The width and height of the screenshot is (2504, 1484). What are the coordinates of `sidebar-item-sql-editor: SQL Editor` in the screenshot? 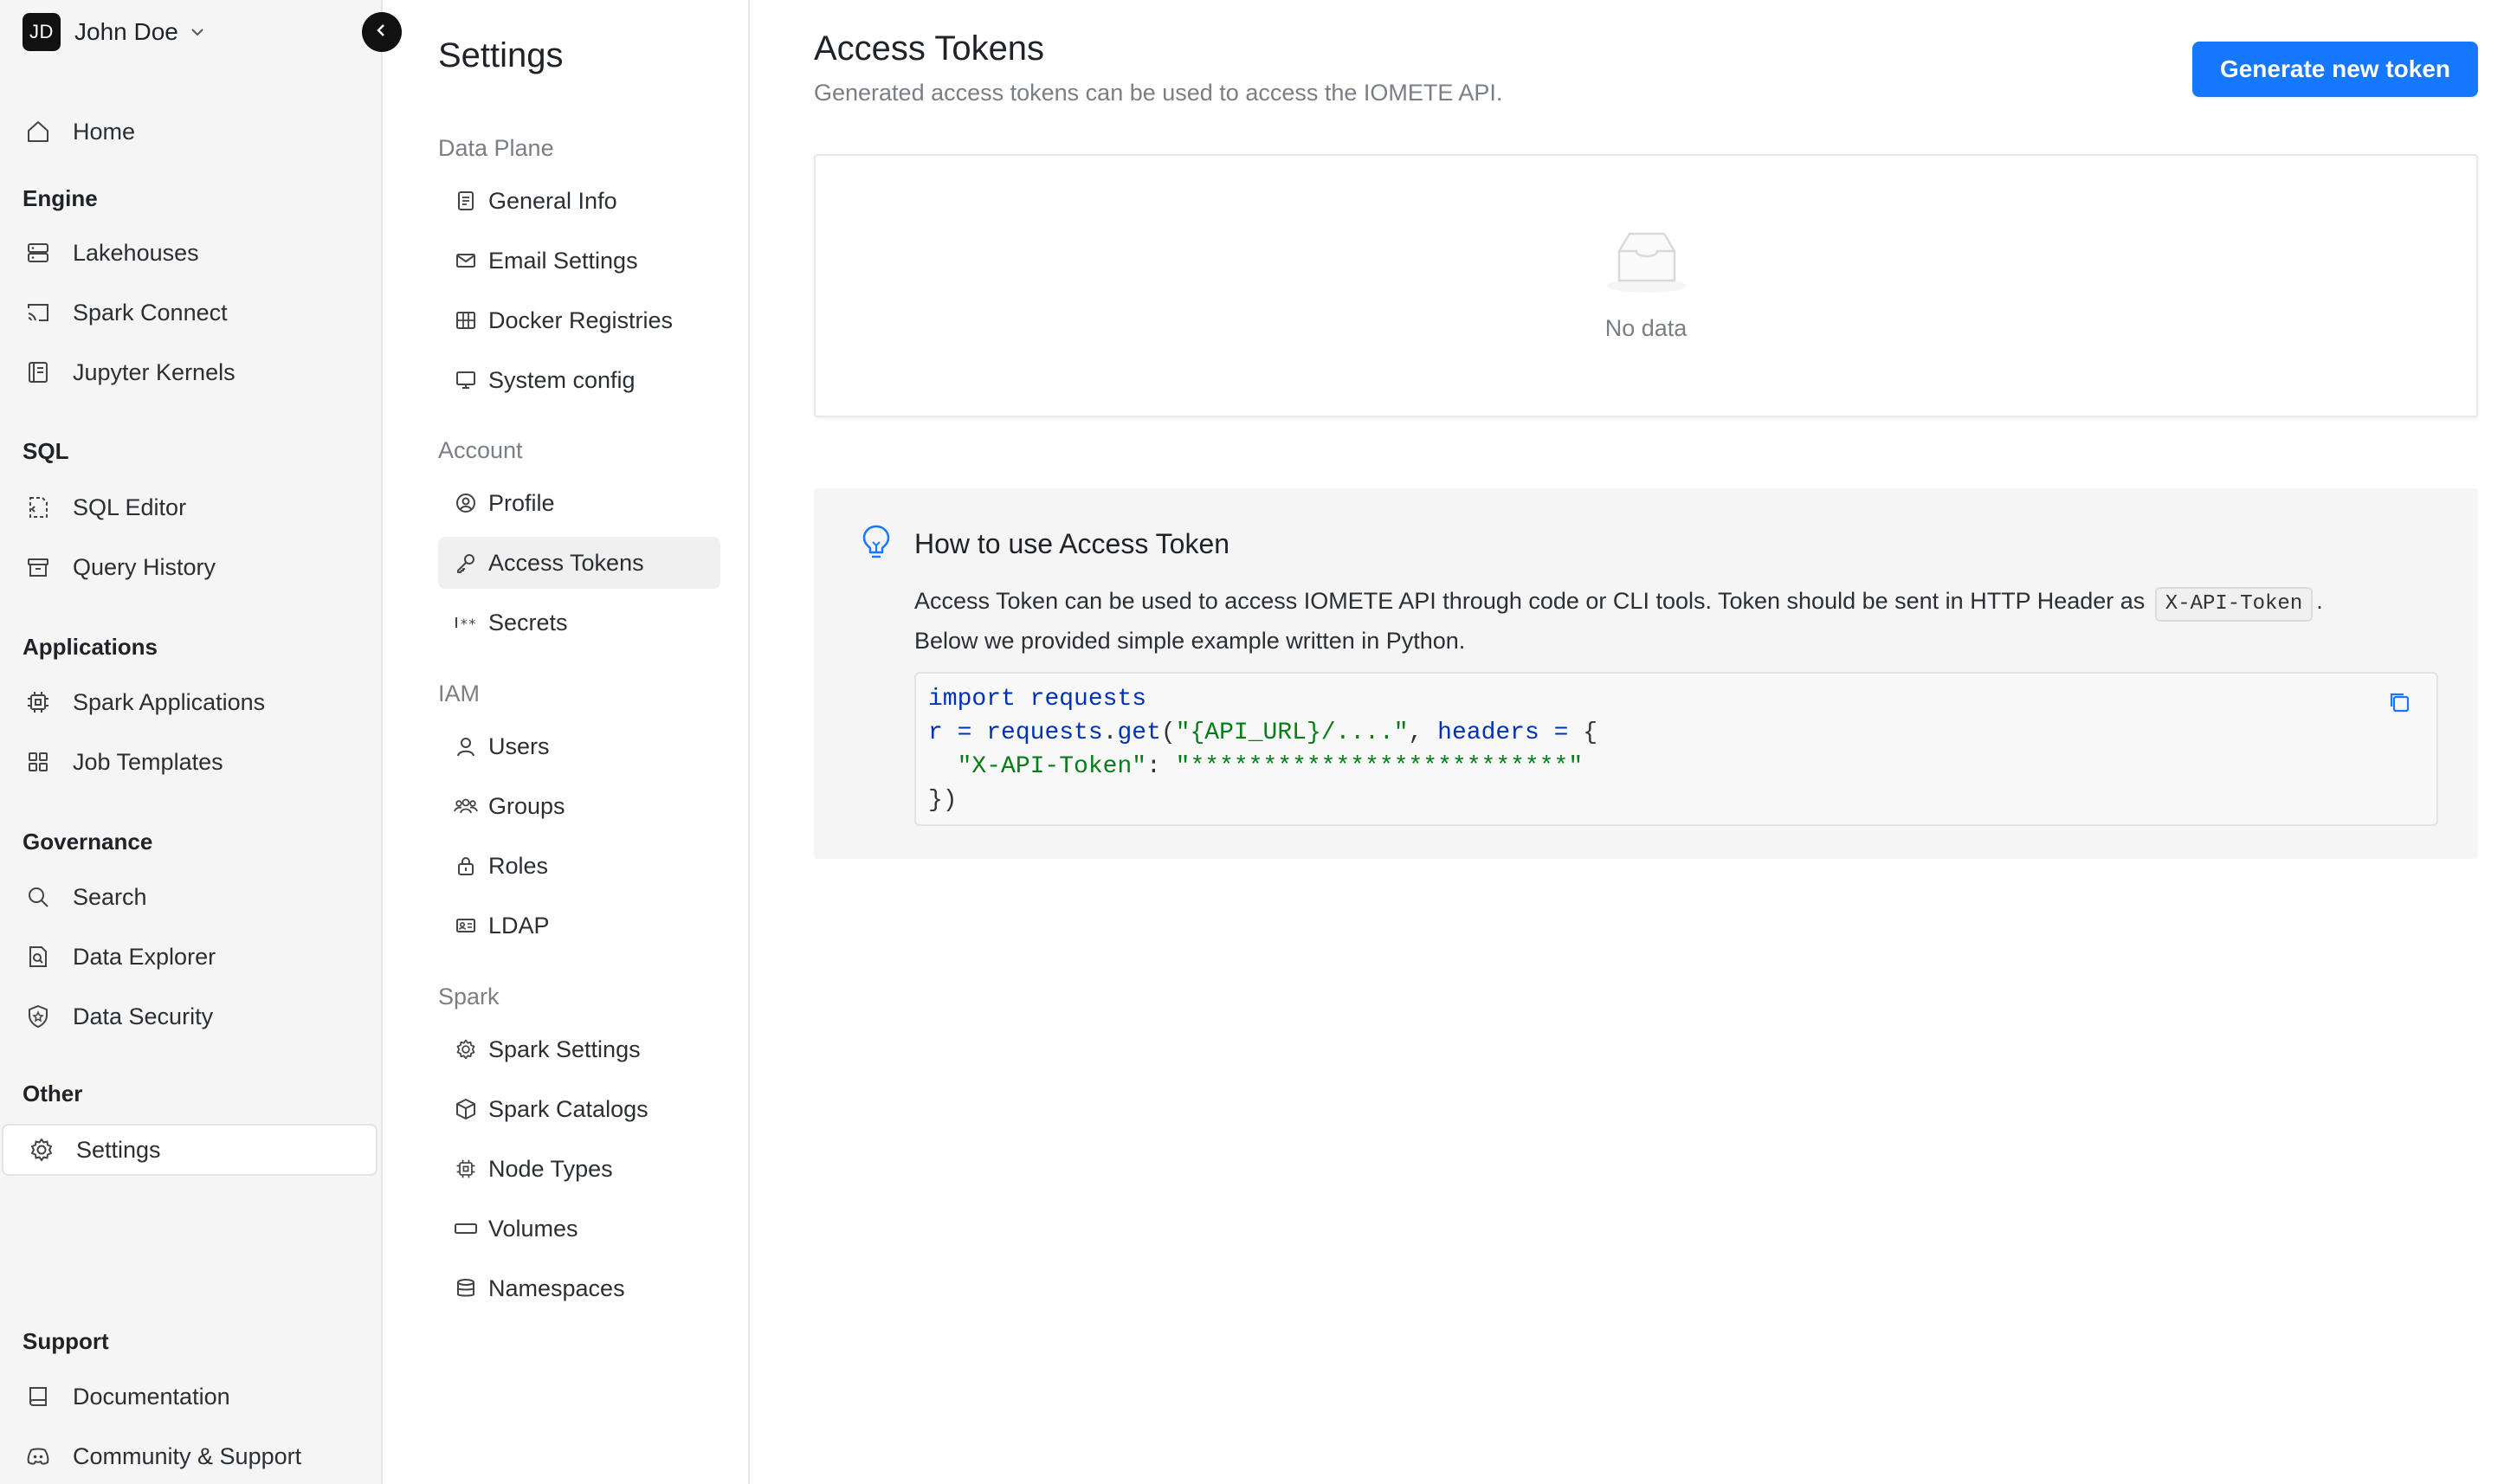 It's located at (188, 507).